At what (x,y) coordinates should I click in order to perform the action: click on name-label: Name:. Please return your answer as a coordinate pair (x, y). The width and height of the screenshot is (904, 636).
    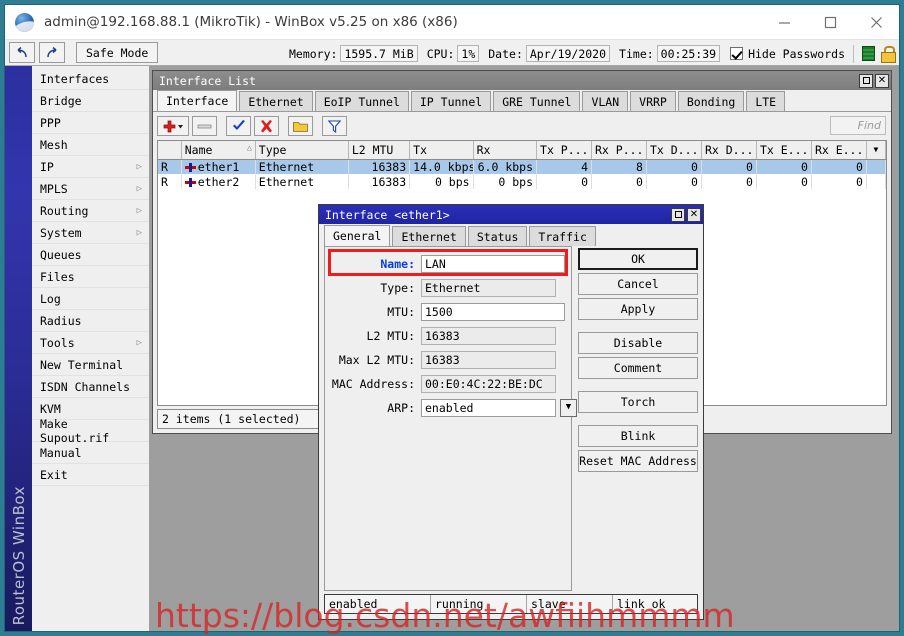
    Looking at the image, I should click on (397, 263).